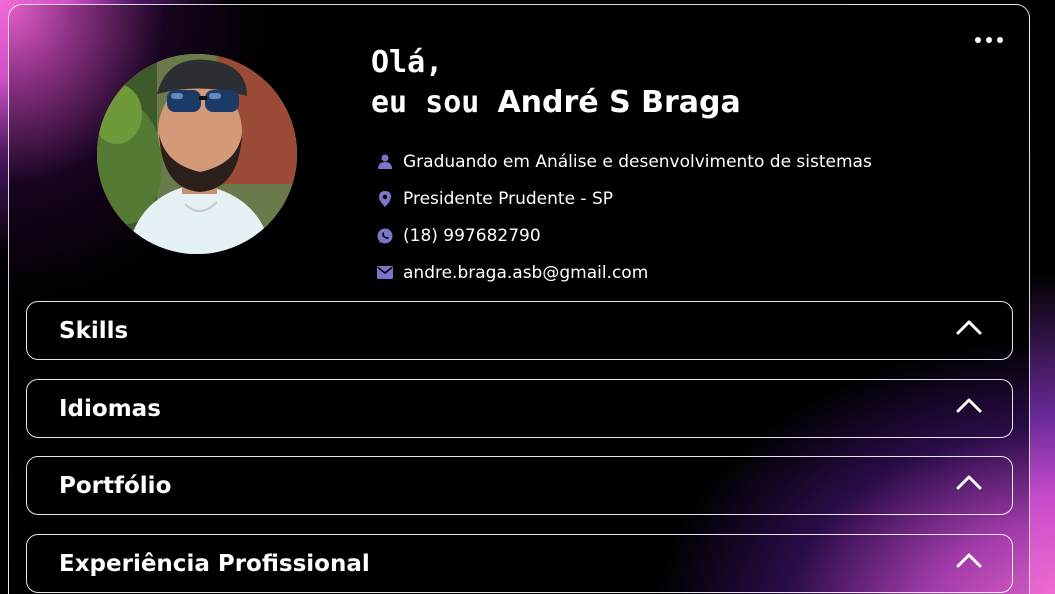 The width and height of the screenshot is (1055, 594). Describe the element at coordinates (519, 330) in the screenshot. I see `section-skills: Skills` at that location.